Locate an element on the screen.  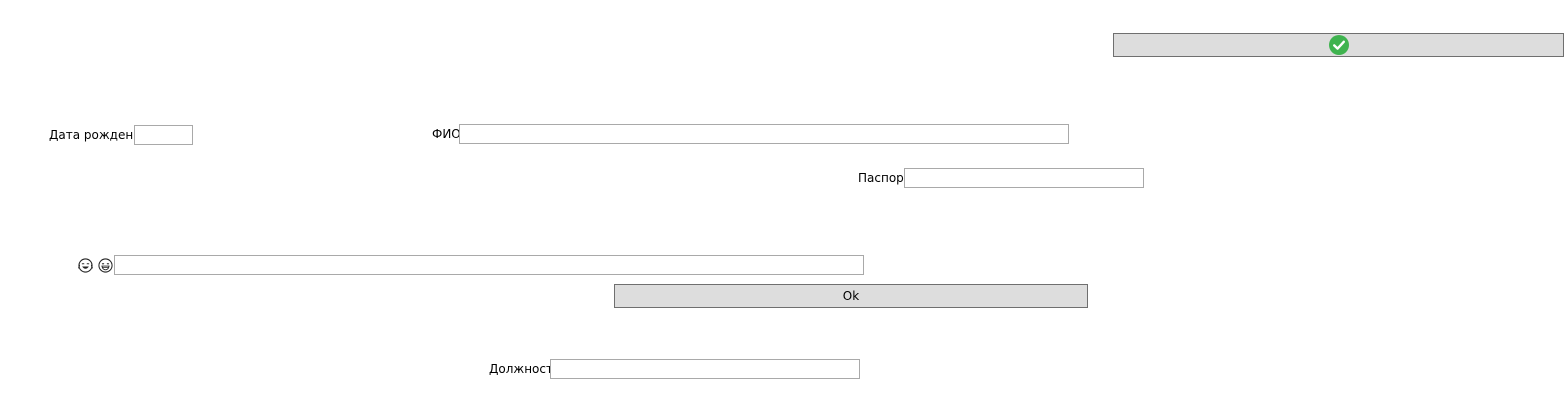
fio-label: ФИО is located at coordinates (446, 134).